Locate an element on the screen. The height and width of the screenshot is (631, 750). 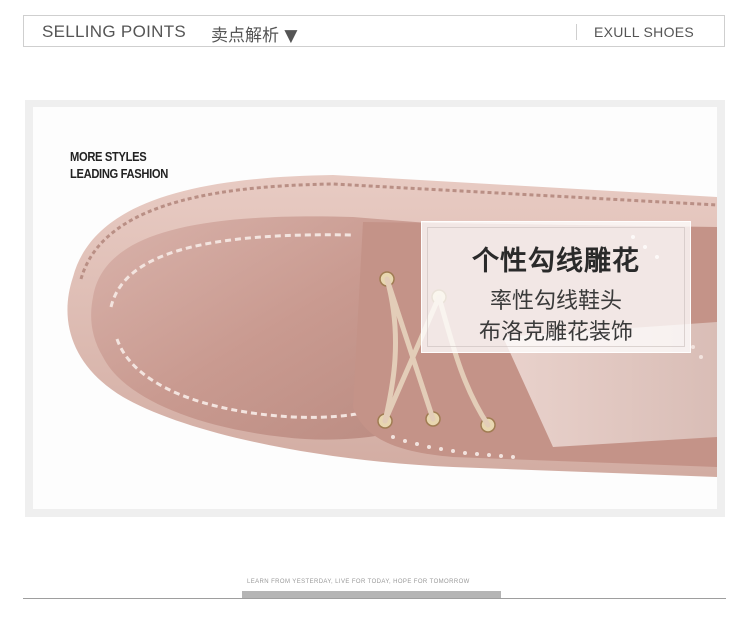
footer-accent-bar is located at coordinates (371, 594).